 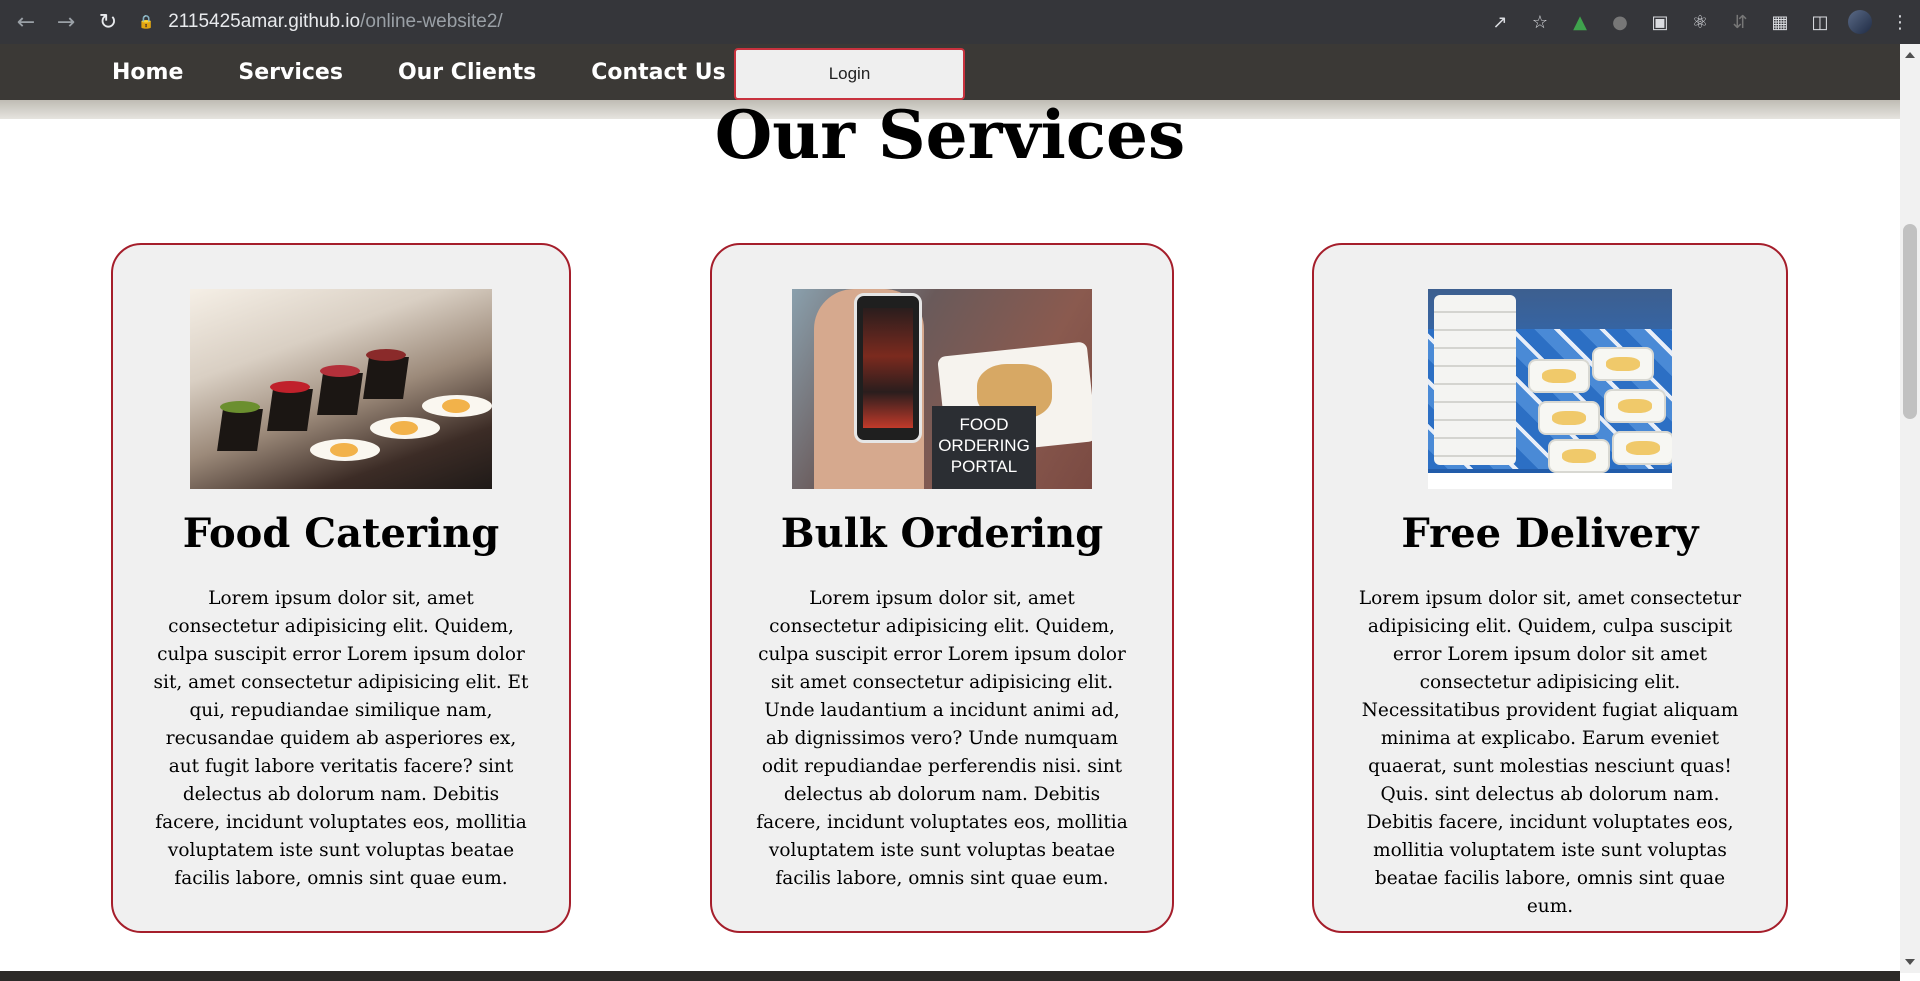 I want to click on service-title: Free Delivery, so click(x=1550, y=533).